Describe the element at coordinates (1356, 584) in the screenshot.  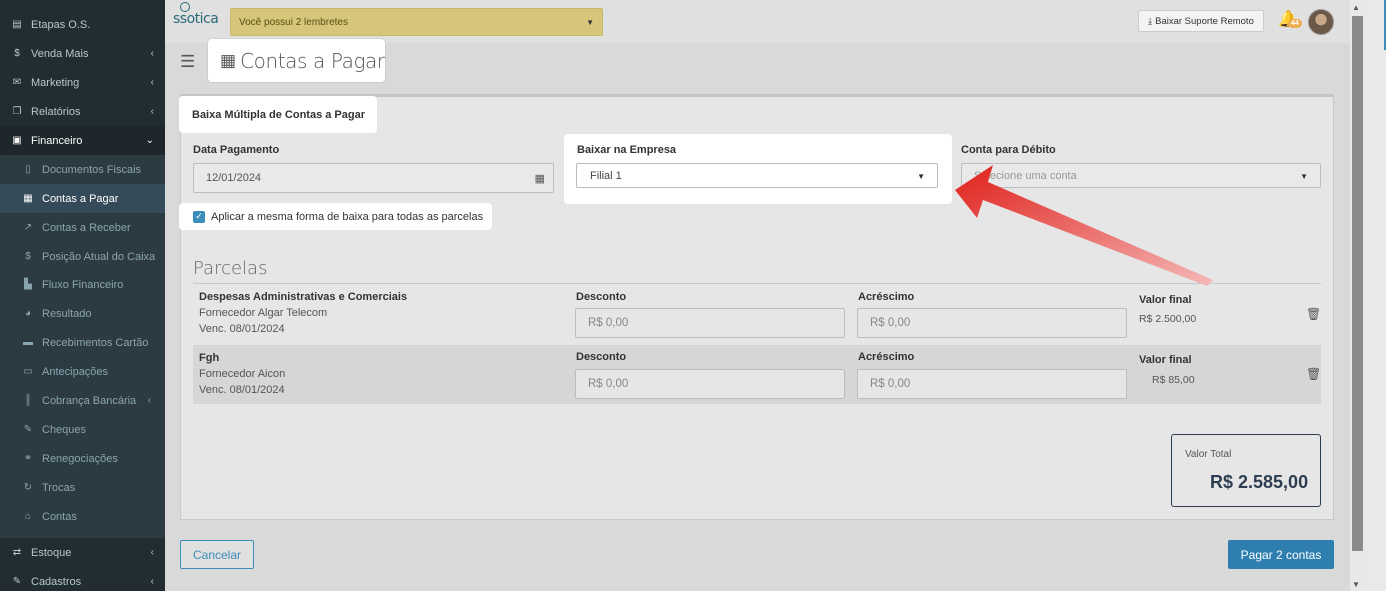
I see `scroll-down-icon: ▼` at that location.